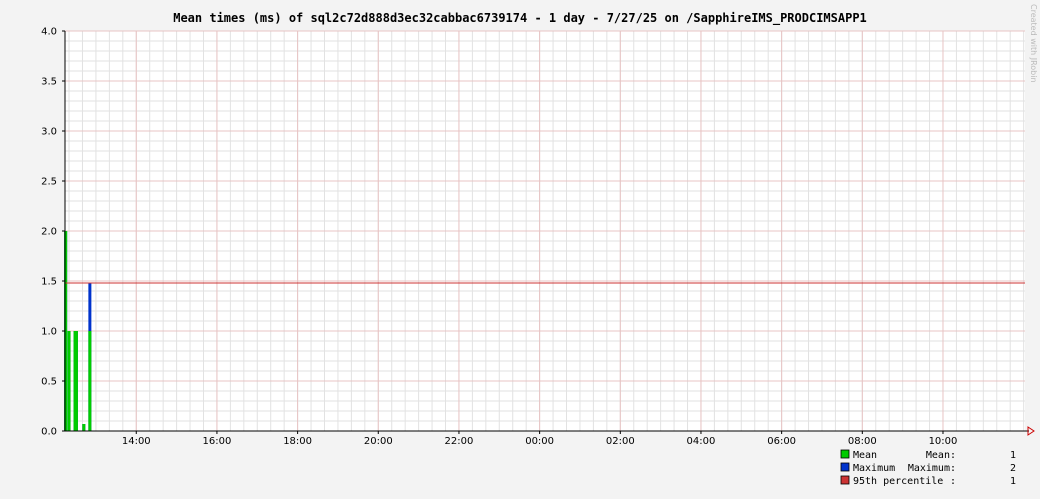  What do you see at coordinates (1013, 468) in the screenshot?
I see `legend-value-maximum: 2` at bounding box center [1013, 468].